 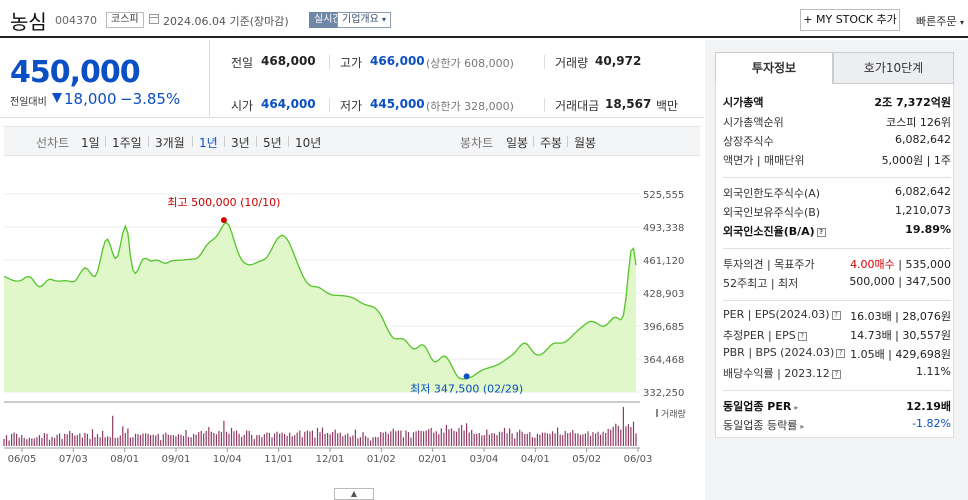 What do you see at coordinates (364, 20) in the screenshot?
I see `company-info-button: 기업개요 ▾` at bounding box center [364, 20].